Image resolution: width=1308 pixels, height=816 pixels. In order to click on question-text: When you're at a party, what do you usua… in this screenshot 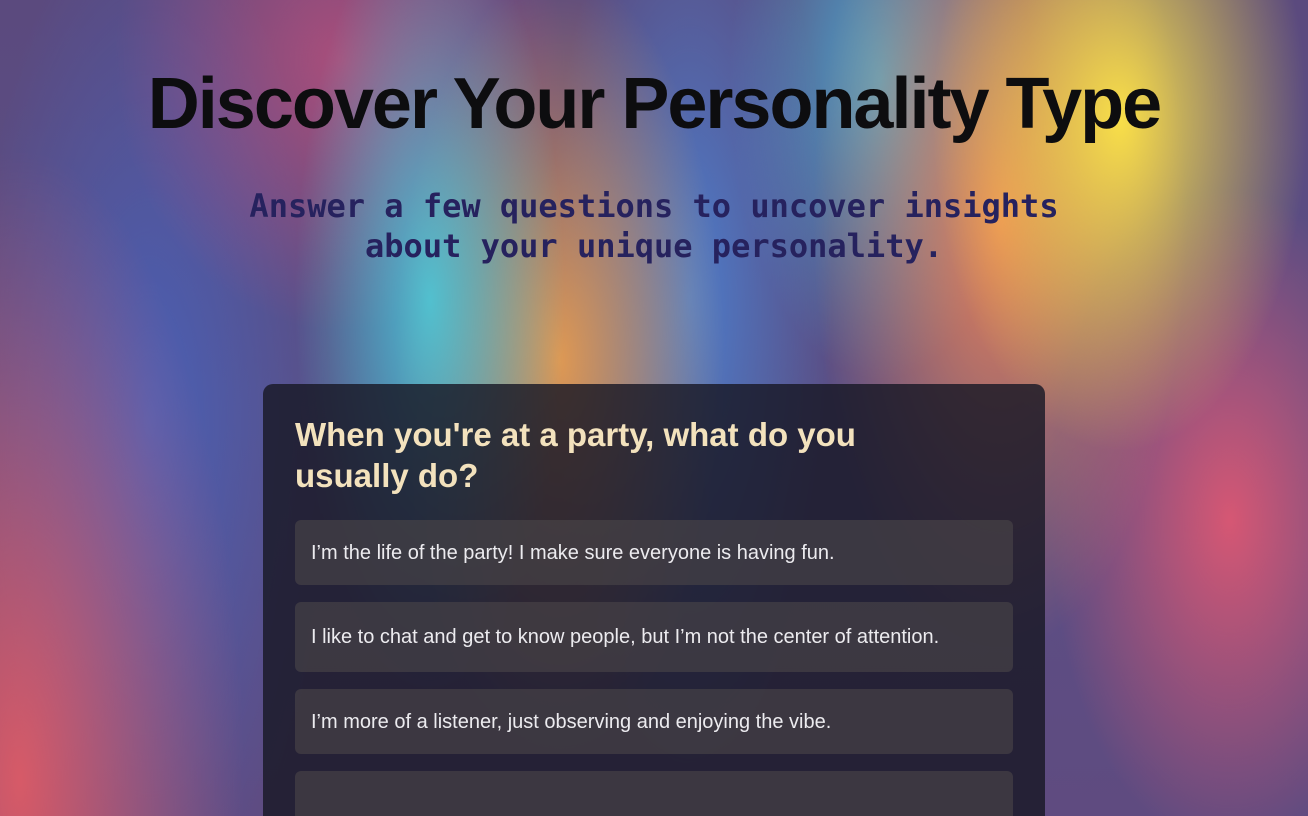, I will do `click(575, 455)`.